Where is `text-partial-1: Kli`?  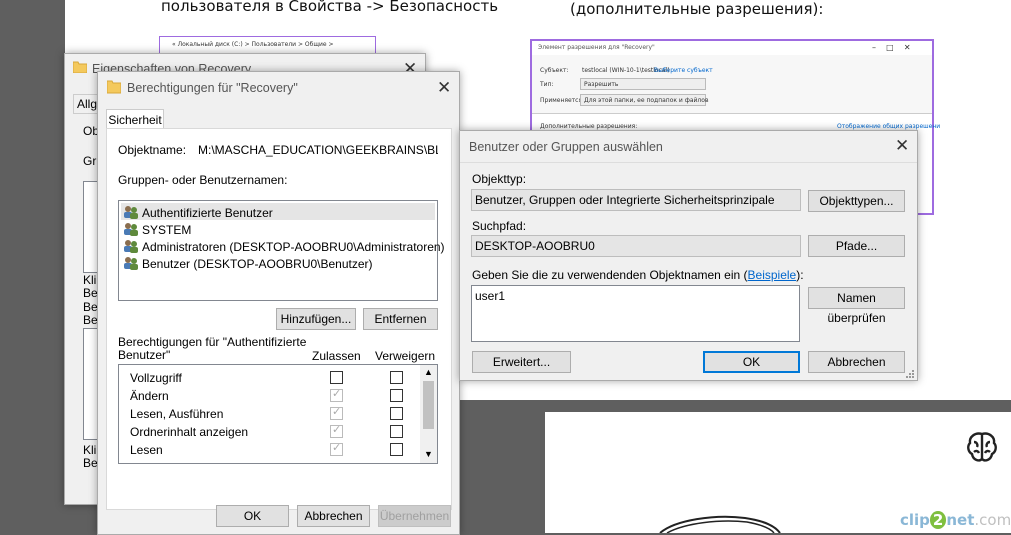 text-partial-1: Kli is located at coordinates (90, 280).